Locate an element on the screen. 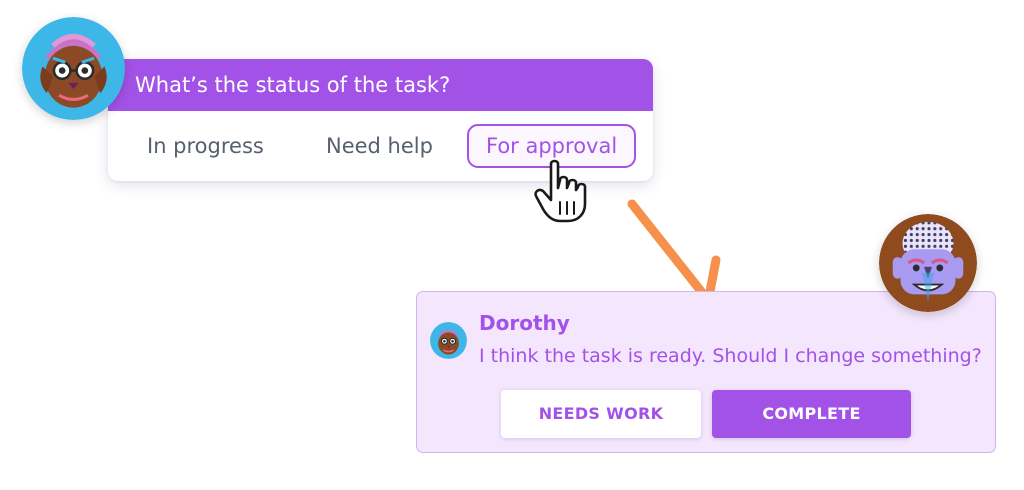 The width and height of the screenshot is (1024, 490). option-need-help: Need help is located at coordinates (379, 146).